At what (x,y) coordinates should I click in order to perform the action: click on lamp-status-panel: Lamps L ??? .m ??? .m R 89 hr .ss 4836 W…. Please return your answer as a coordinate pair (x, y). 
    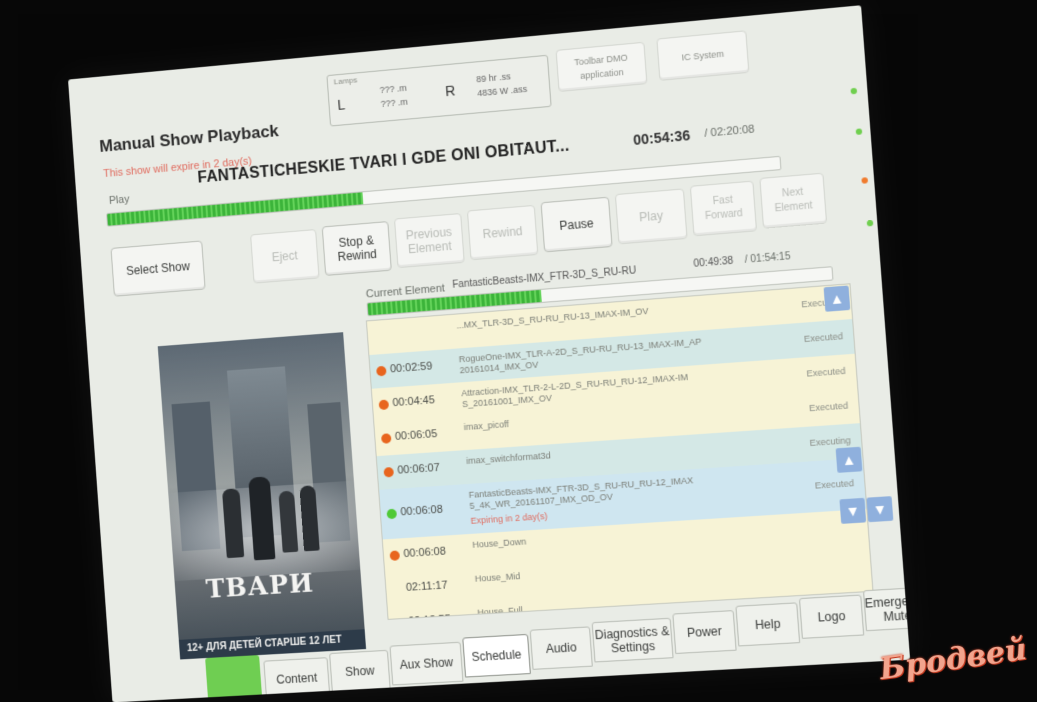
    Looking at the image, I should click on (439, 90).